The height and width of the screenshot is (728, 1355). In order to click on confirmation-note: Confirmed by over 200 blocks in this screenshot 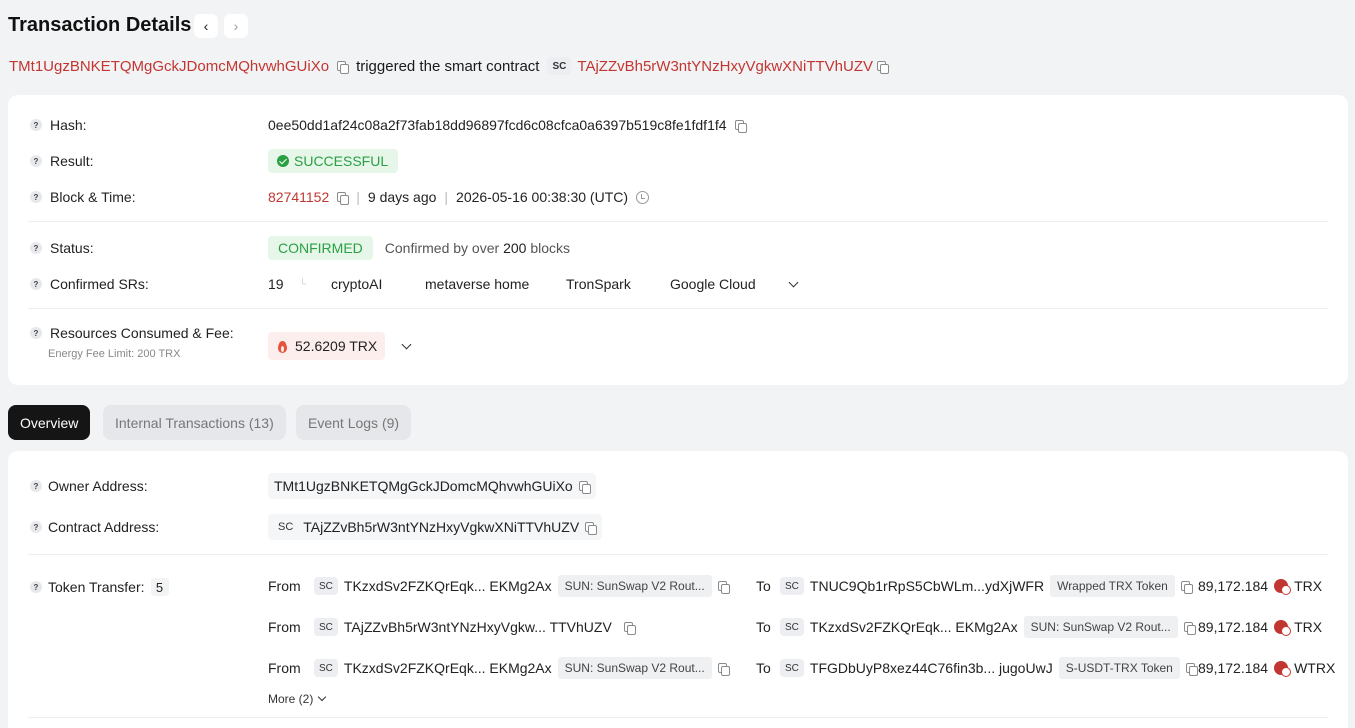, I will do `click(477, 248)`.